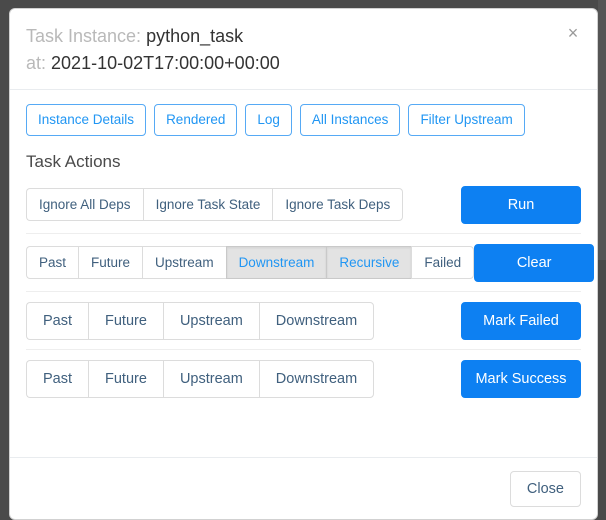  I want to click on tab-rendered: Rendered, so click(195, 120).